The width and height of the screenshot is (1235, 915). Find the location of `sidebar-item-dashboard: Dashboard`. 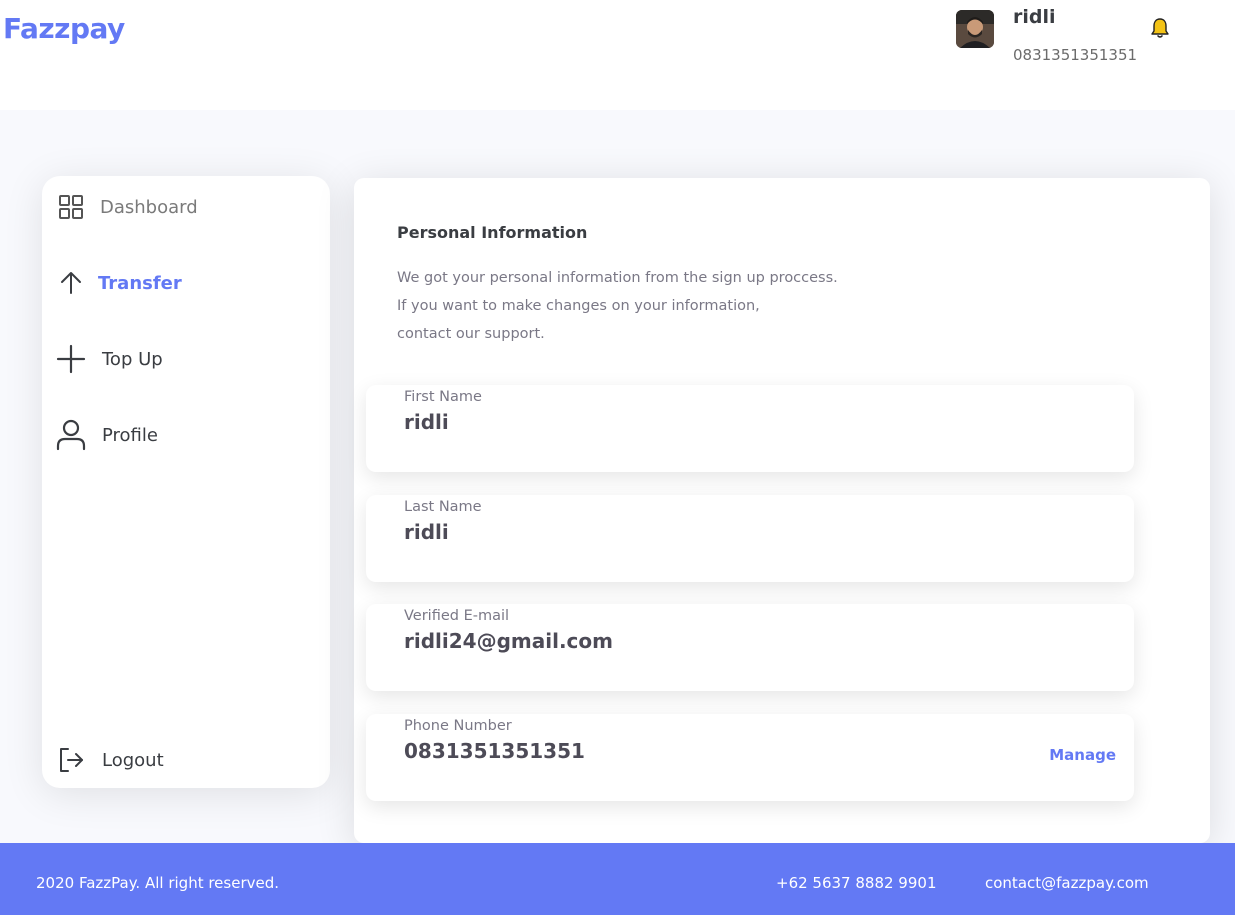

sidebar-item-dashboard: Dashboard is located at coordinates (127, 207).